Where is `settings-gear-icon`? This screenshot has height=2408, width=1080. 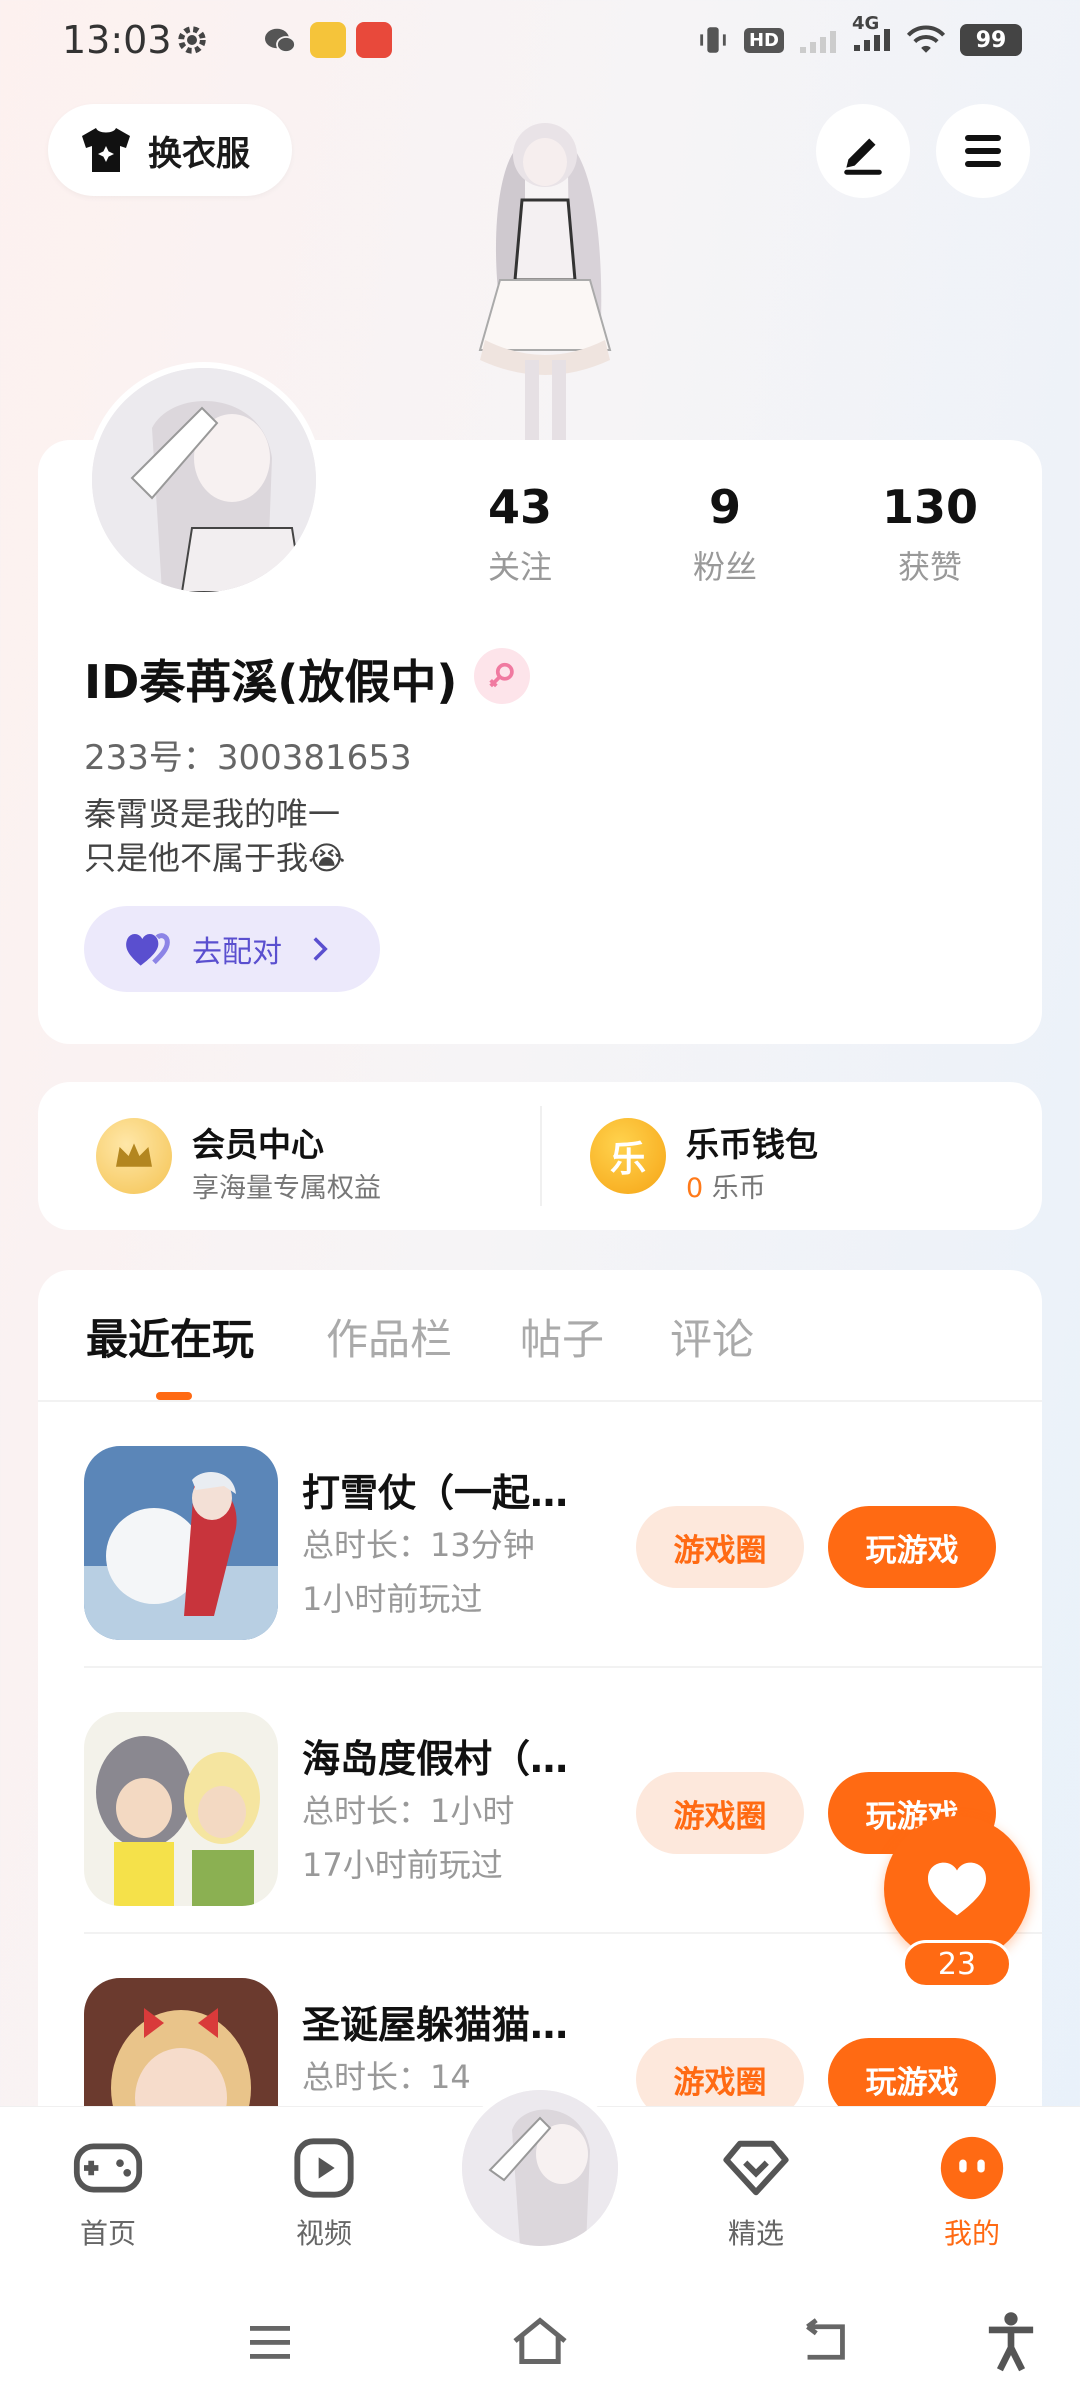 settings-gear-icon is located at coordinates (192, 40).